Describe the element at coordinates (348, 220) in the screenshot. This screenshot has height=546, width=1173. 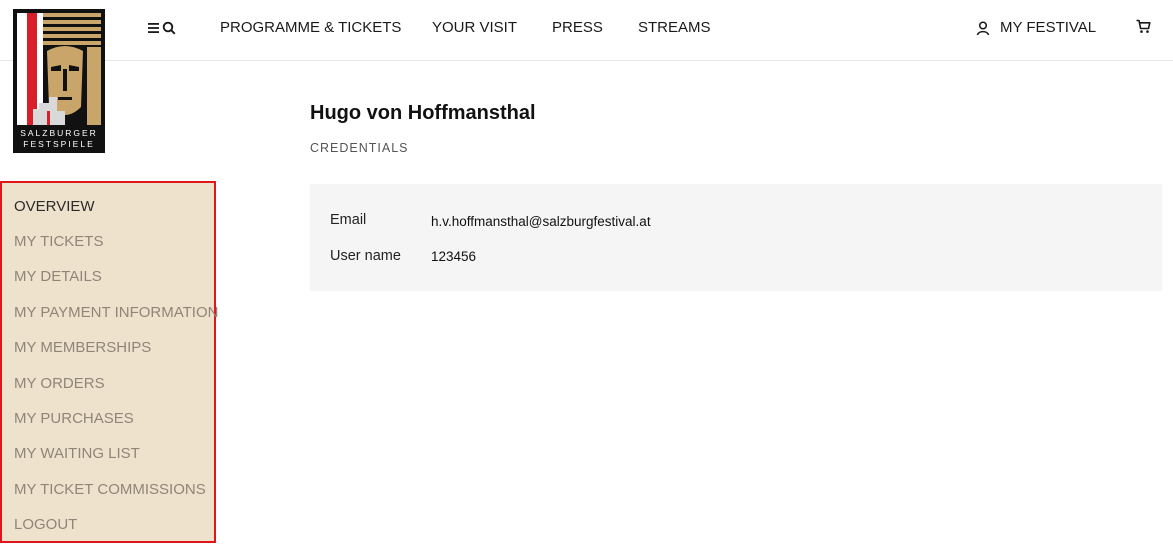
I see `email-label: Email` at that location.